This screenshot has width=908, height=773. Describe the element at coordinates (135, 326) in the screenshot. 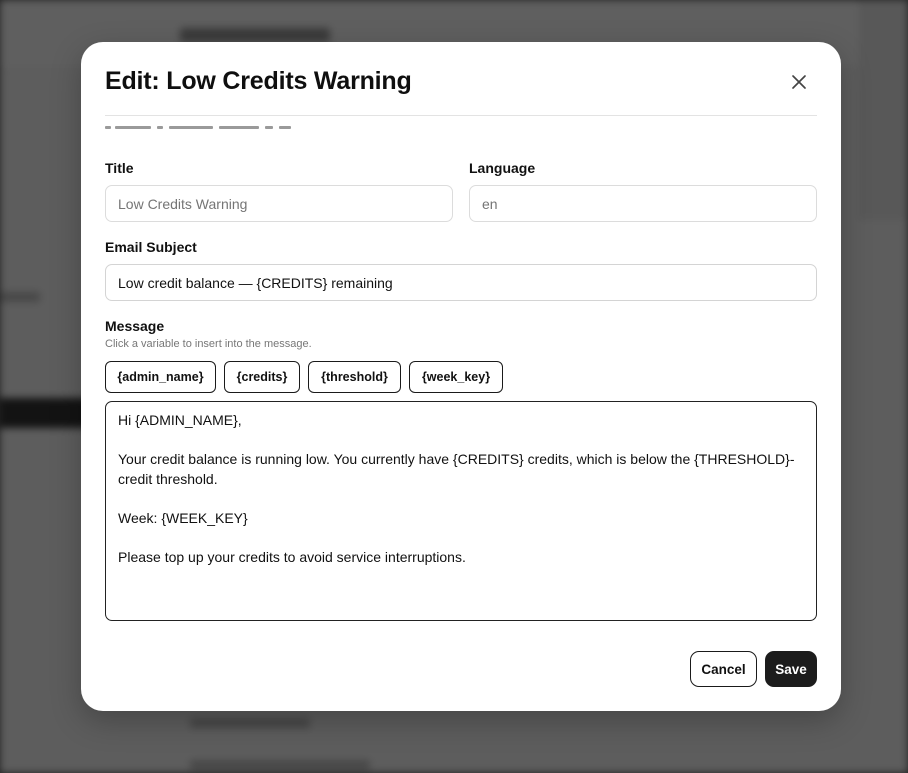

I see `message-label: Message` at that location.